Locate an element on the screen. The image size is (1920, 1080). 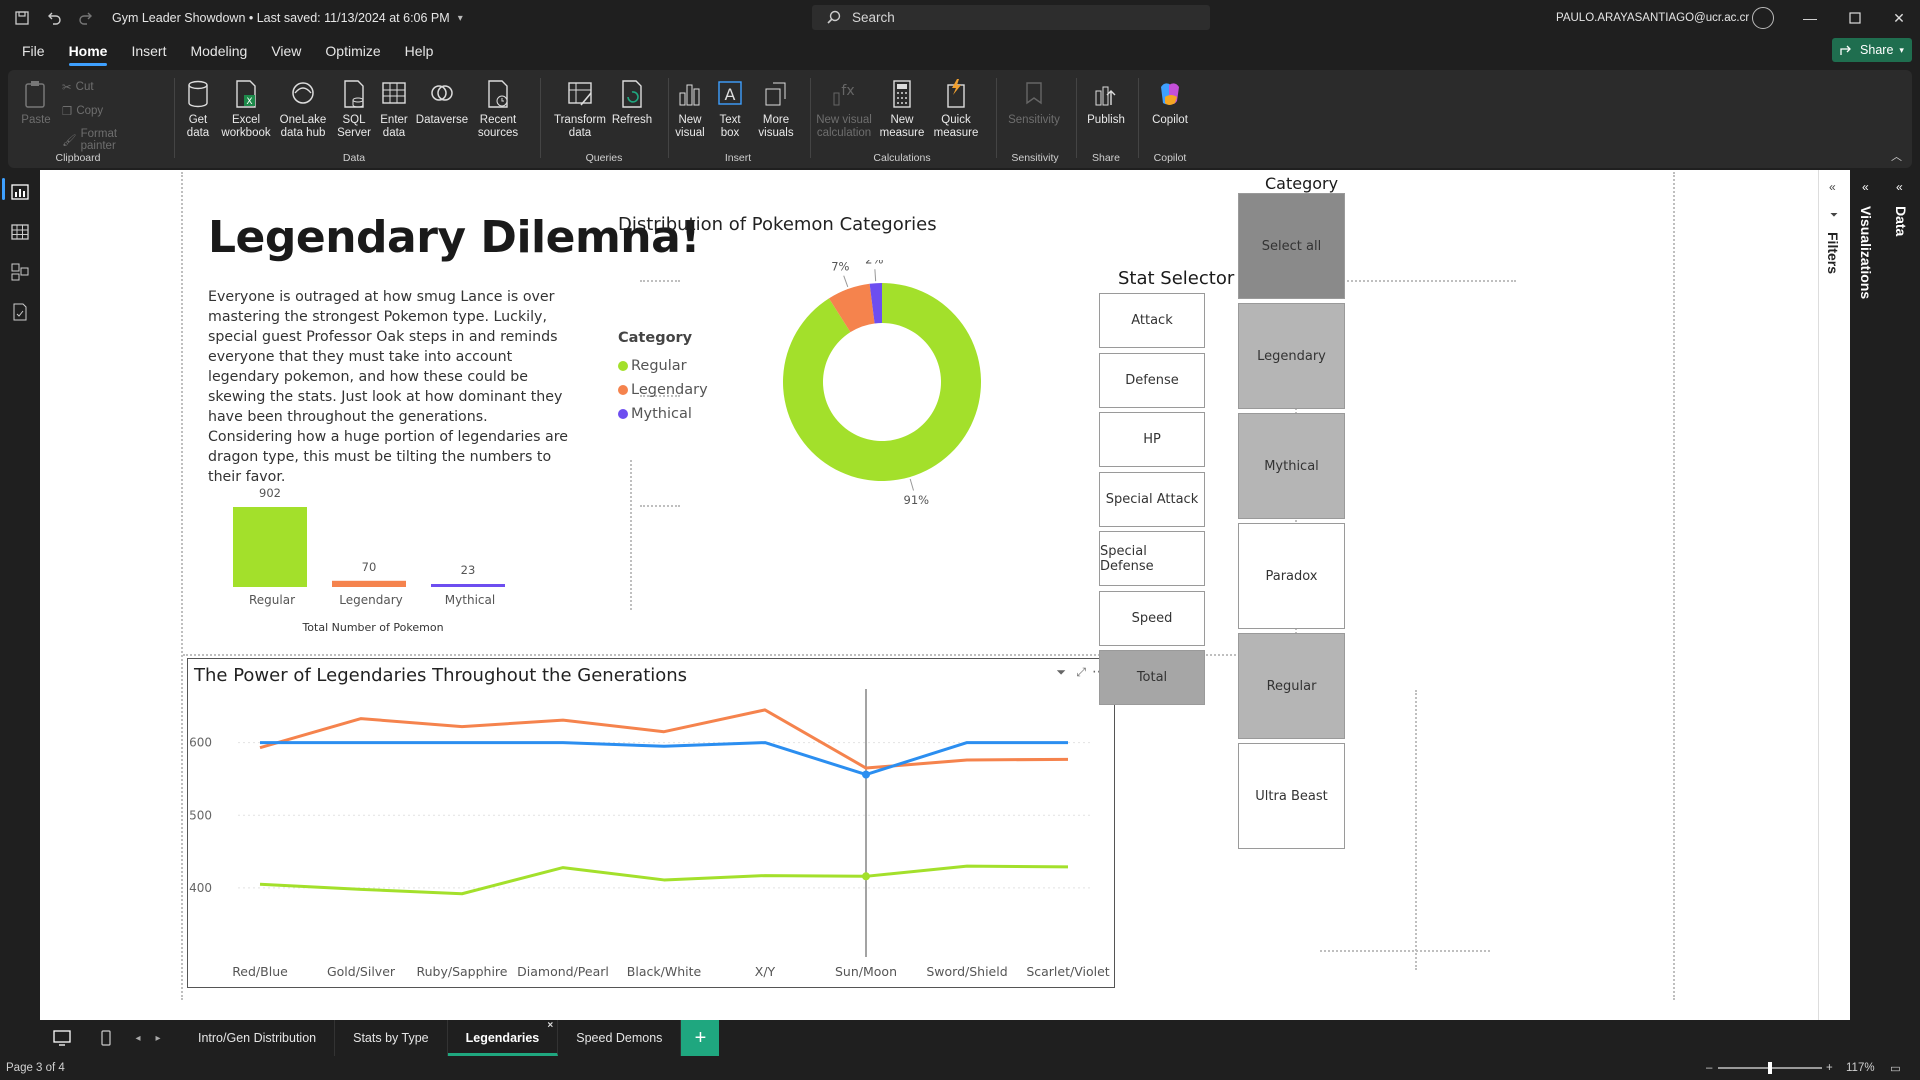
transform-data-button: Transform data is located at coordinates (580, 109).